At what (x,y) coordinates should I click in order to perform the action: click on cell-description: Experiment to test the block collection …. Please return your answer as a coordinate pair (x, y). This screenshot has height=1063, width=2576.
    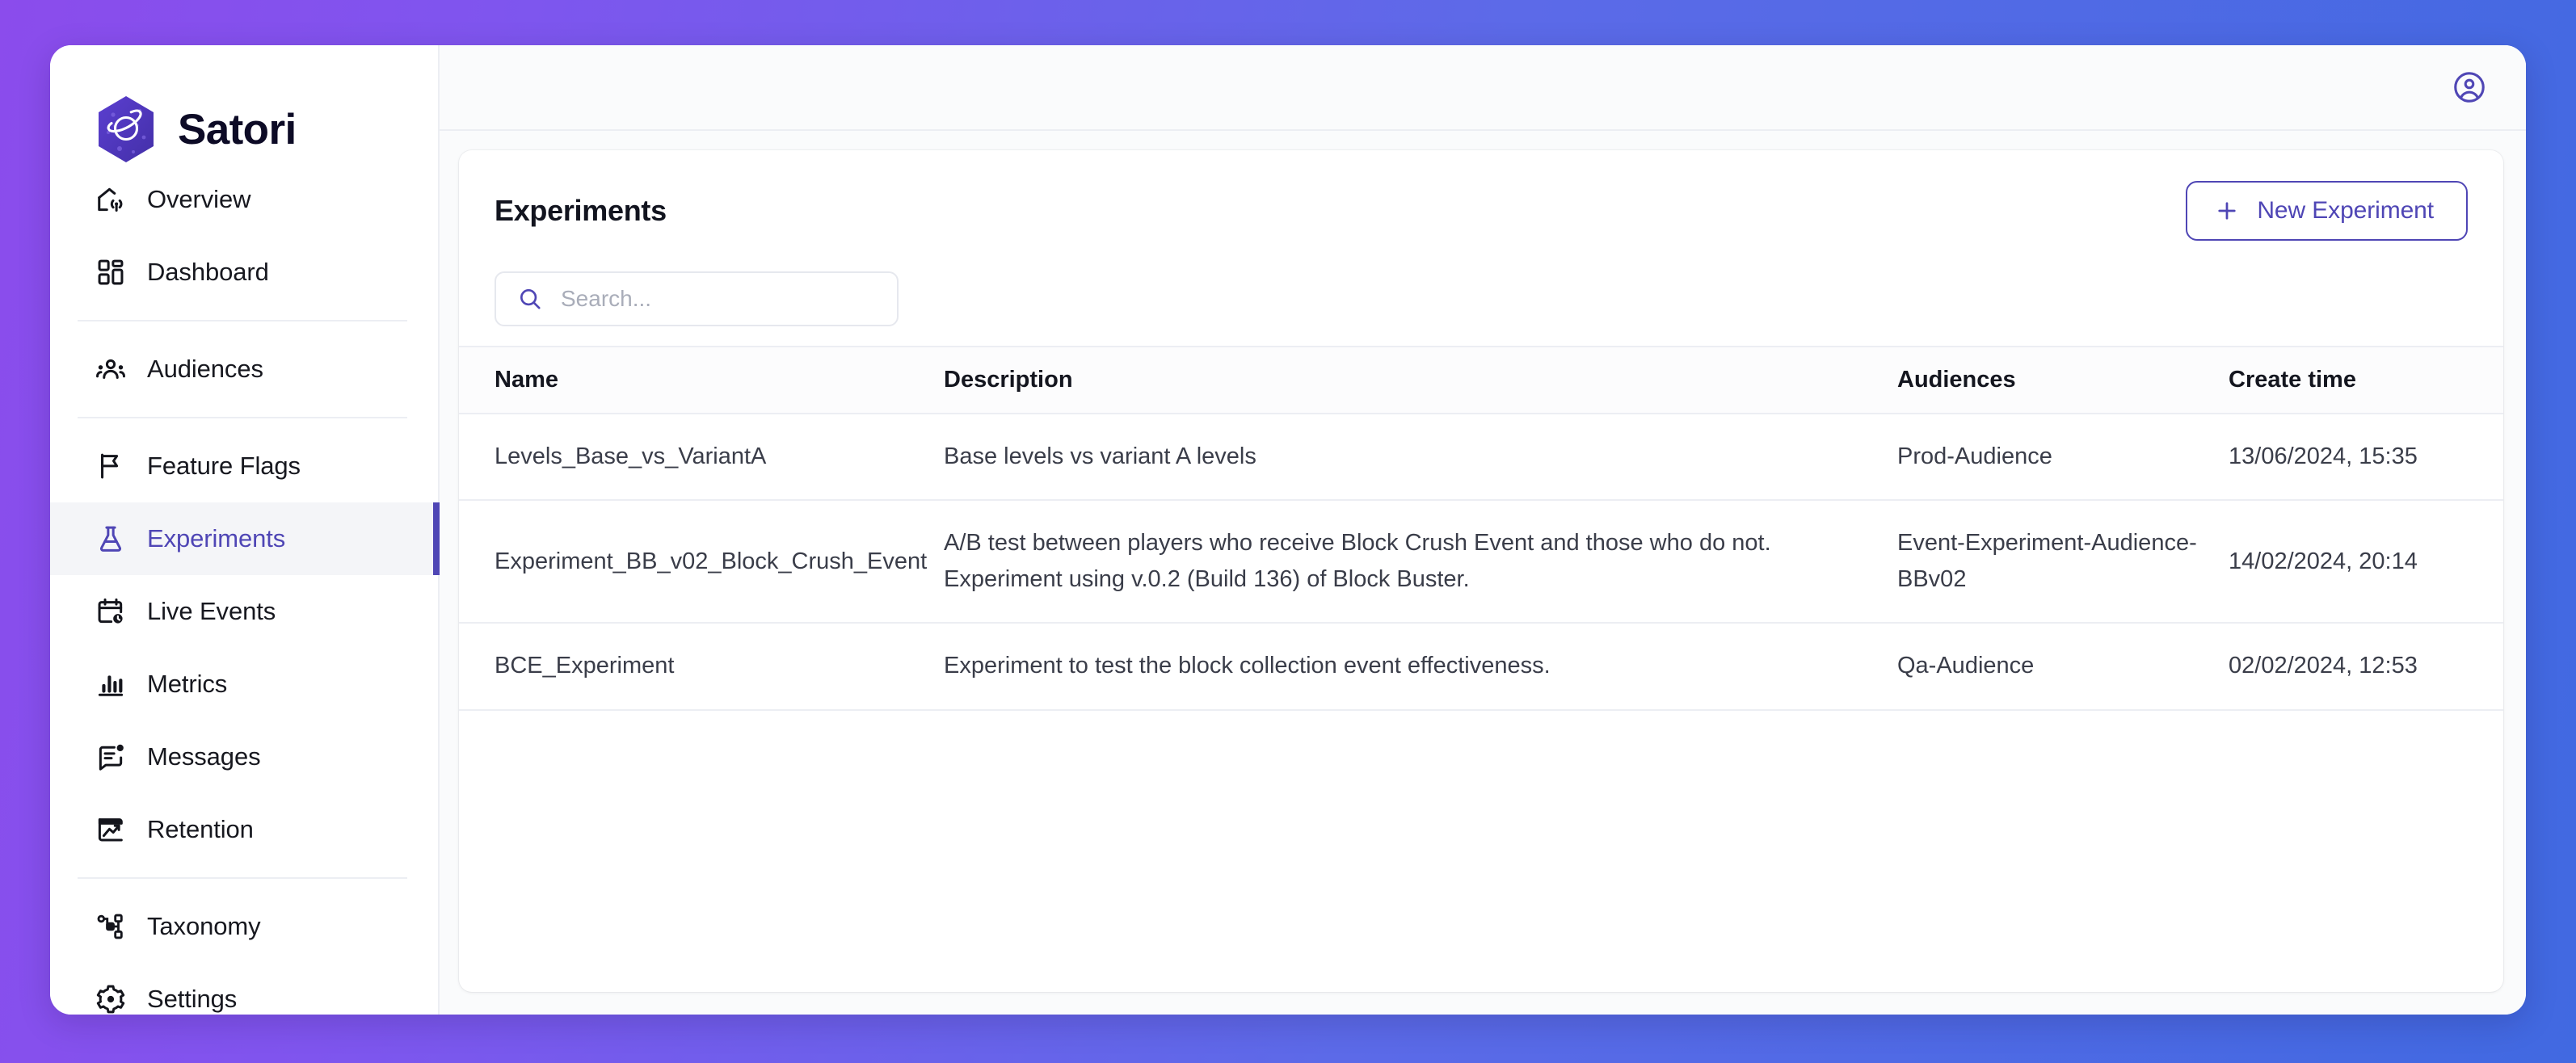
    Looking at the image, I should click on (1420, 667).